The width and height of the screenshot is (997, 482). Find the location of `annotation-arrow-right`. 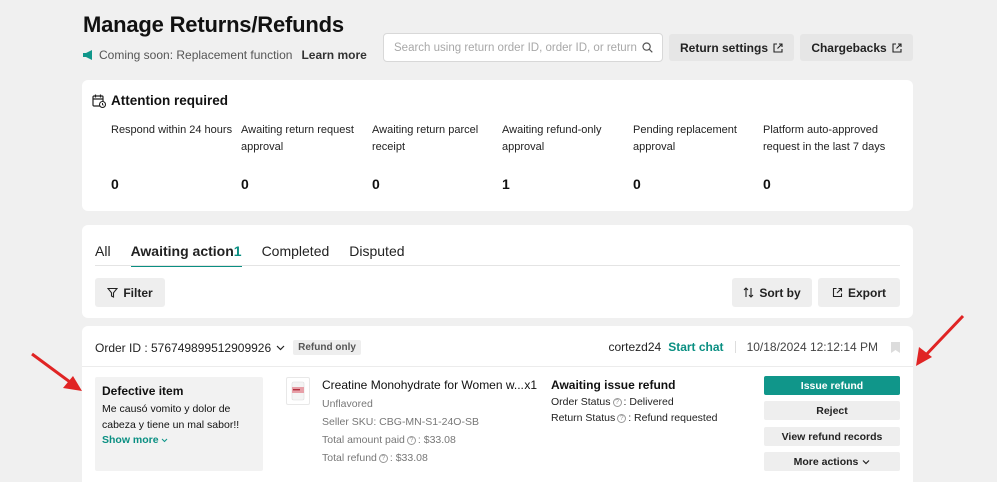

annotation-arrow-right is located at coordinates (940, 340).